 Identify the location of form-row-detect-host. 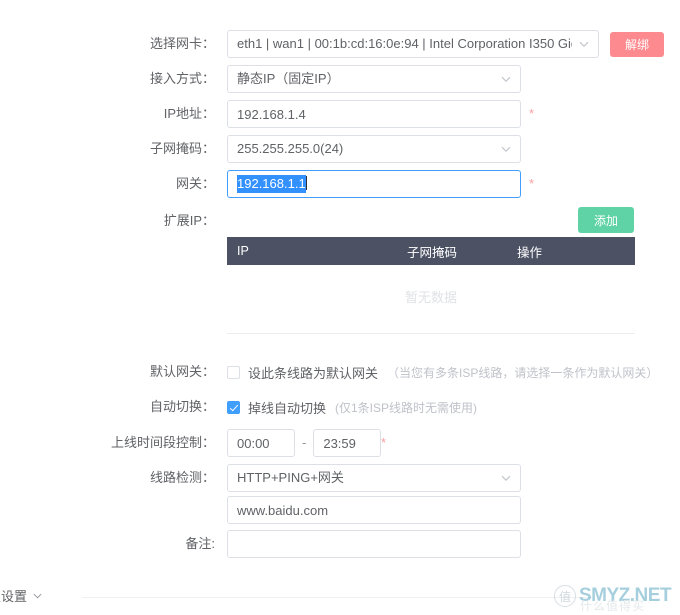
(340, 510).